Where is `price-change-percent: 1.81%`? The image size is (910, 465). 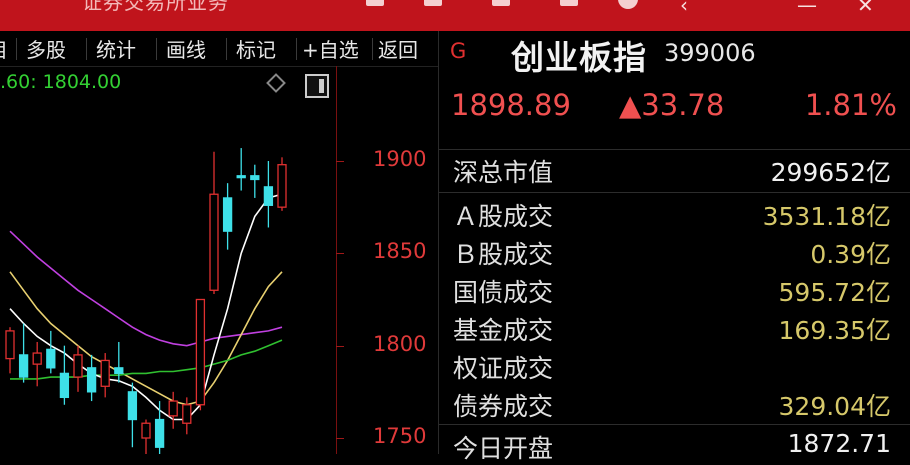
price-change-percent: 1.81% is located at coordinates (850, 105).